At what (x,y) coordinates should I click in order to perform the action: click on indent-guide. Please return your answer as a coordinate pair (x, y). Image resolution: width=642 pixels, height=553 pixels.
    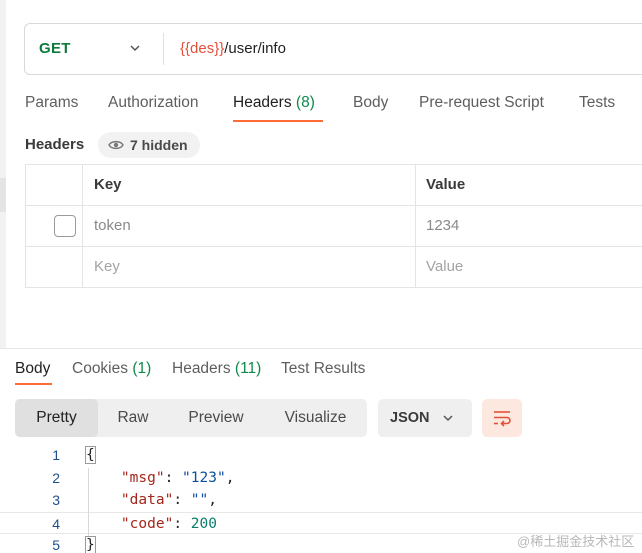
    Looking at the image, I should click on (88, 502).